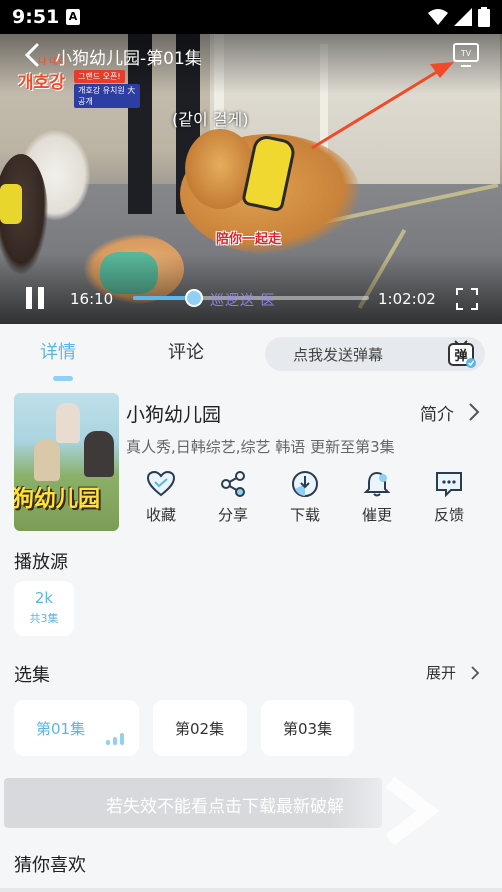 Image resolution: width=502 pixels, height=892 pixels. What do you see at coordinates (44, 608) in the screenshot?
I see `source-option: 2k 共3集` at bounding box center [44, 608].